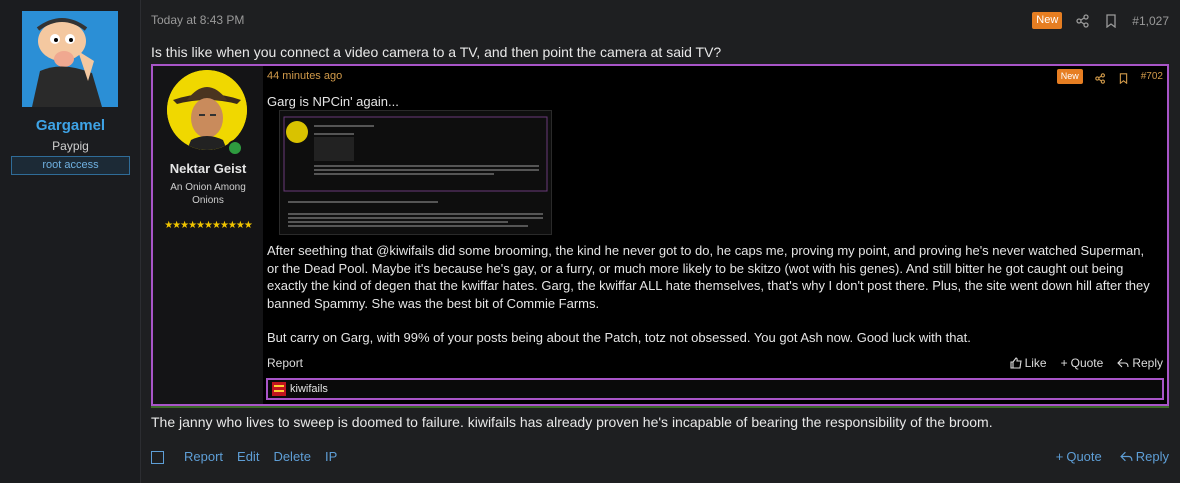 The height and width of the screenshot is (483, 1180). I want to click on user-panel: Gargamel Paypig root access, so click(70, 241).